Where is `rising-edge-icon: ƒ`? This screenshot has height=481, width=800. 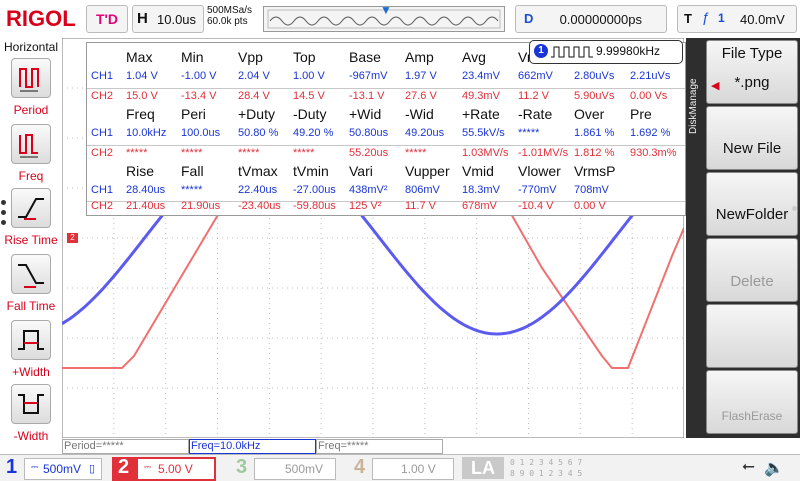
rising-edge-icon: ƒ is located at coordinates (706, 17).